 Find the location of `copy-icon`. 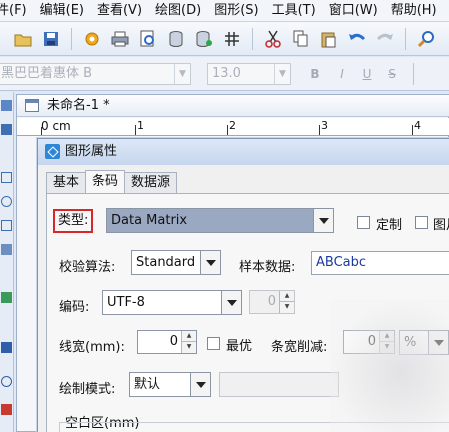

copy-icon is located at coordinates (301, 39).